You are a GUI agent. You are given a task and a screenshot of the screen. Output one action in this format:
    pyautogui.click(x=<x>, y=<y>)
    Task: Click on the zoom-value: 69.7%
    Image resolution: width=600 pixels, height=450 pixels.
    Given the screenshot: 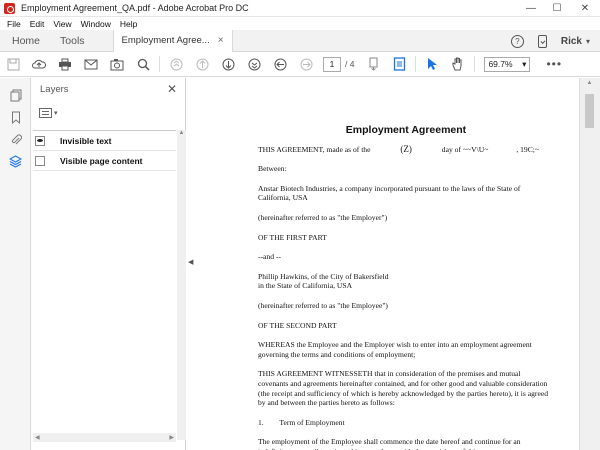 What is the action you would take?
    pyautogui.click(x=500, y=64)
    